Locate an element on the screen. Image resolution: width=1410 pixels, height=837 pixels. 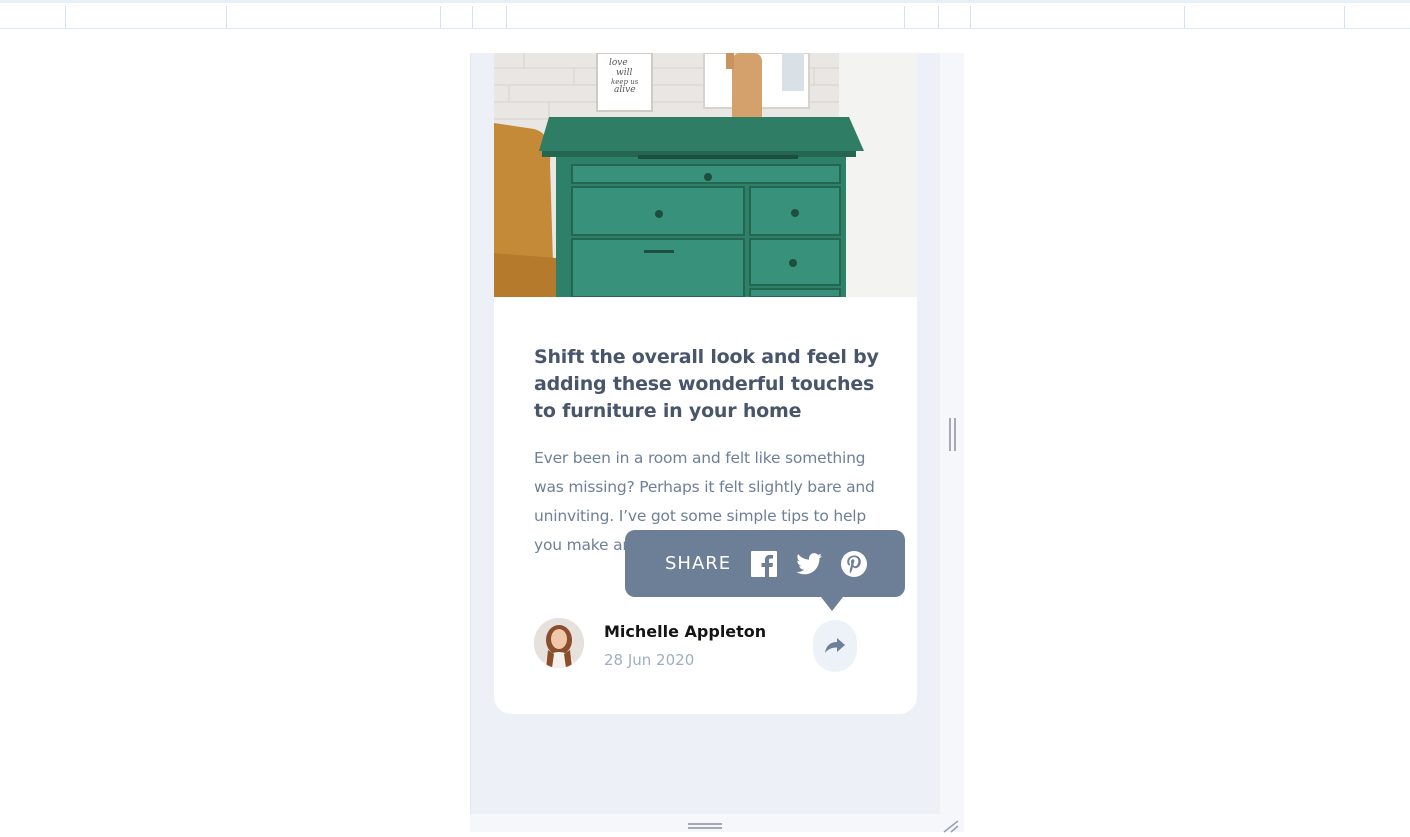
share-label: SHARE is located at coordinates (698, 563).